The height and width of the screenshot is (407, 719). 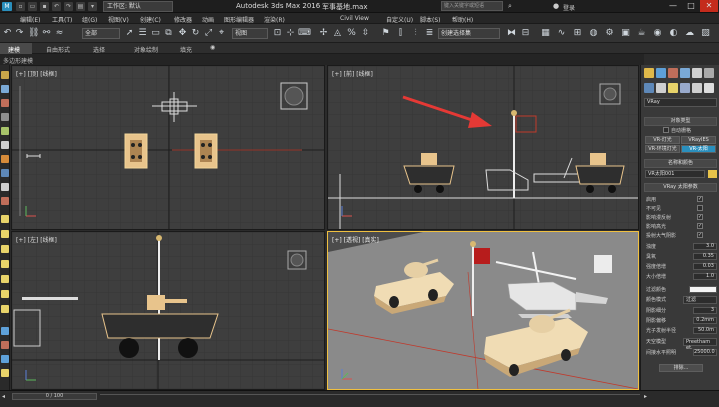 I want to click on shadow-bias-field: 0.2mm, so click(x=705, y=320).